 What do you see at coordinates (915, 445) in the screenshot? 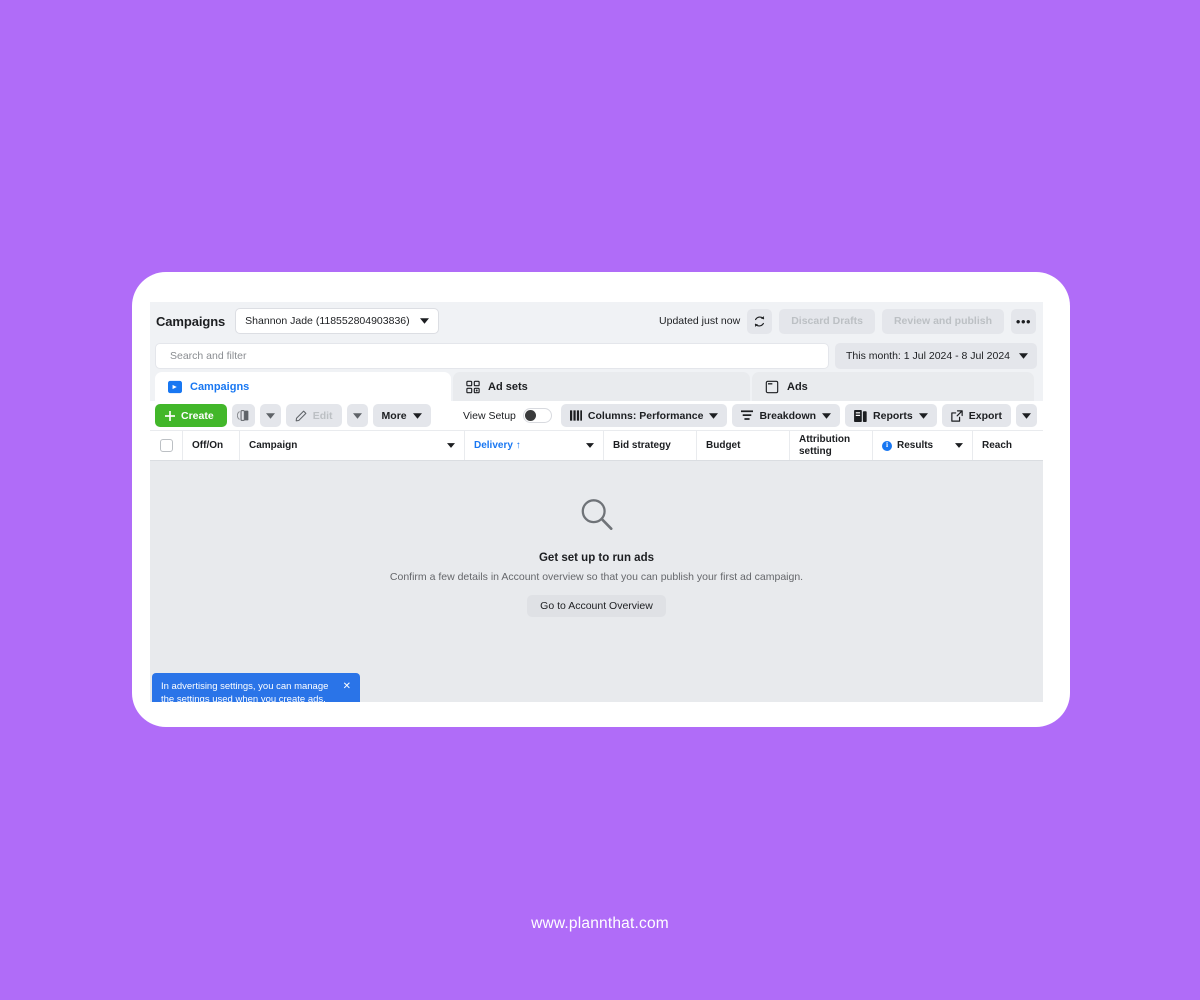
I see `column-label: Results` at bounding box center [915, 445].